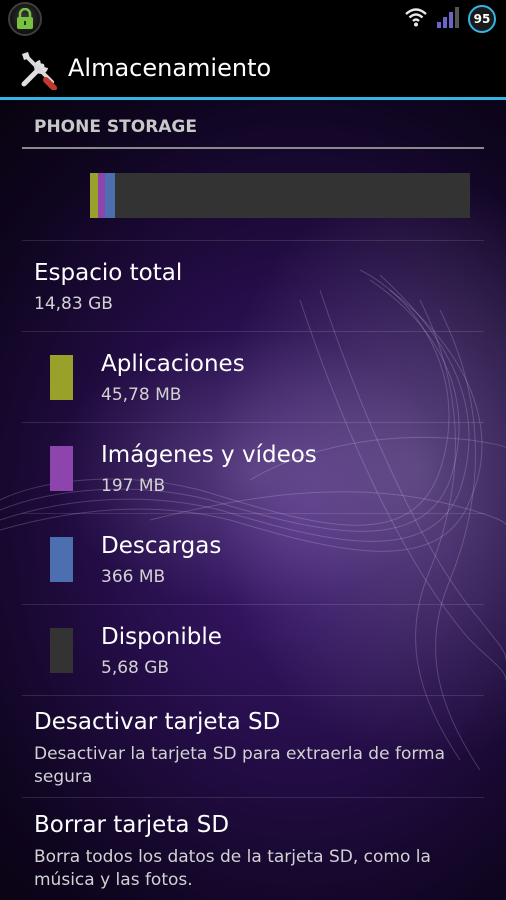  What do you see at coordinates (416, 19) in the screenshot?
I see `wifi-icon` at bounding box center [416, 19].